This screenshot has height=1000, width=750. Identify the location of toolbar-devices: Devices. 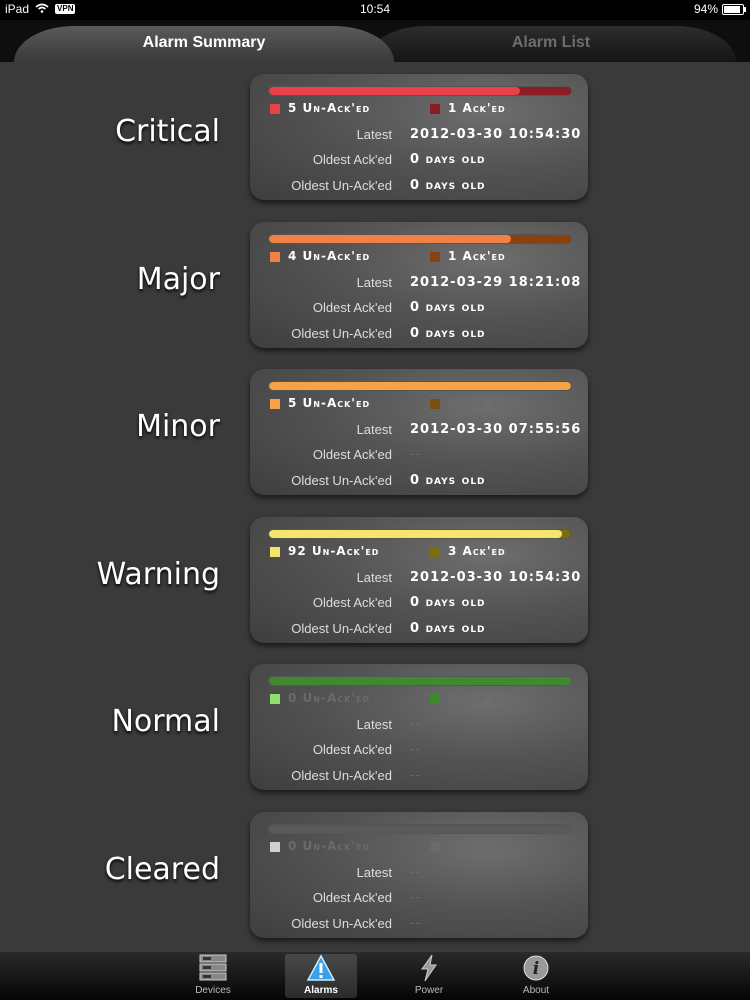
(213, 976).